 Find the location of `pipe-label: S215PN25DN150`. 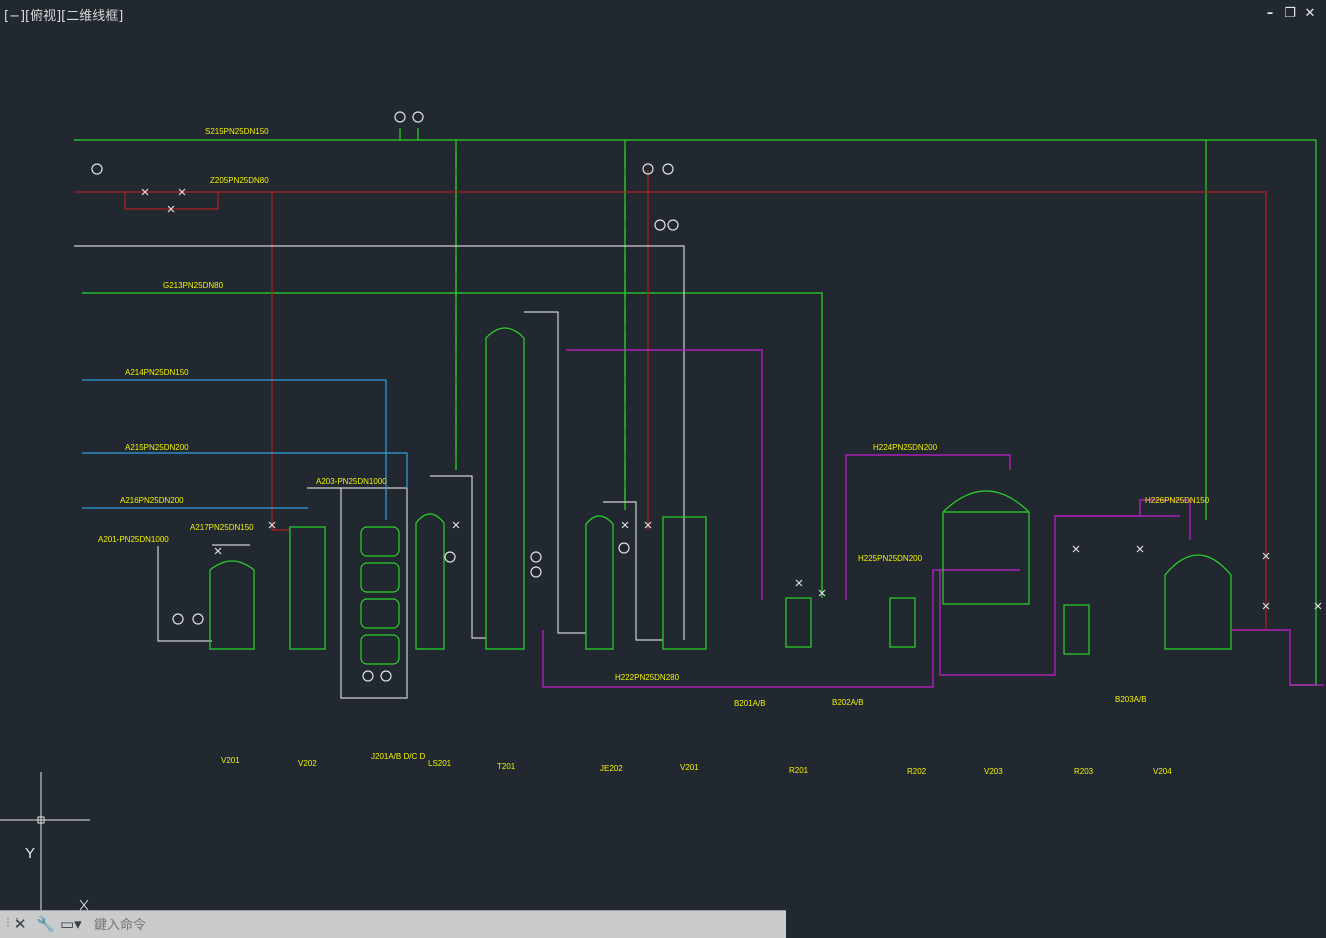

pipe-label: S215PN25DN150 is located at coordinates (237, 131).